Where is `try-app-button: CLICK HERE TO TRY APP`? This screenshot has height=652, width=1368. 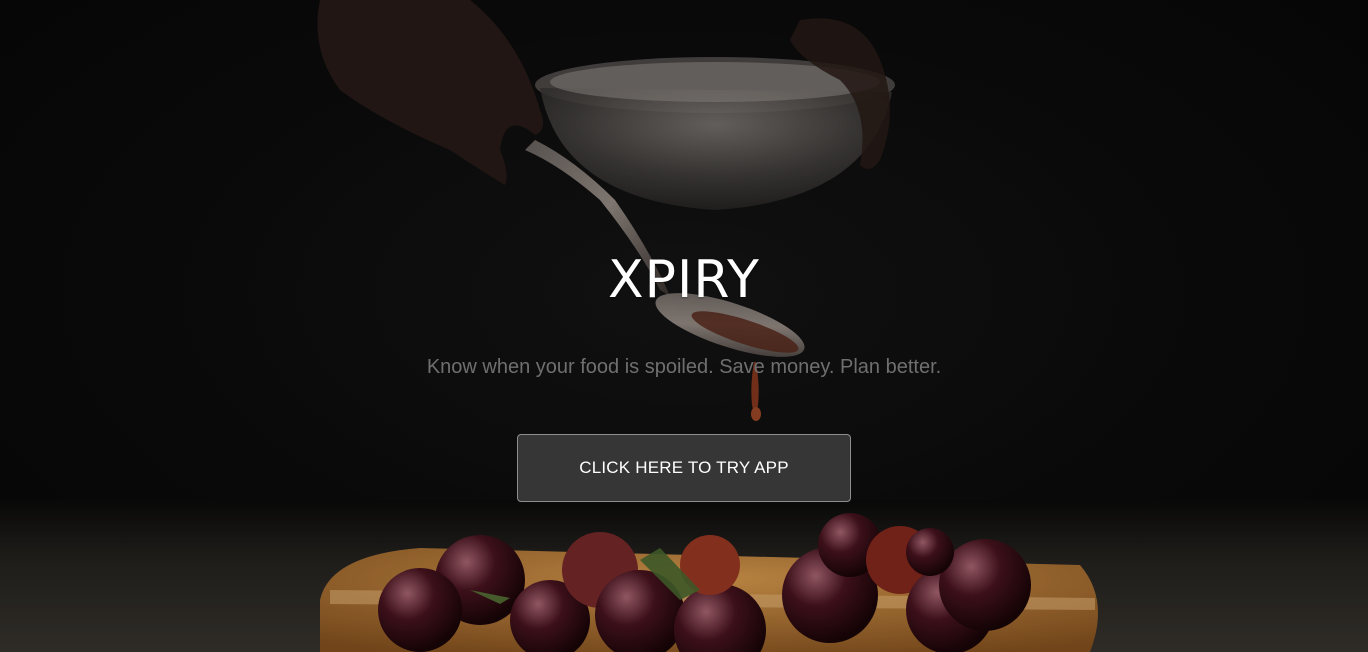 try-app-button: CLICK HERE TO TRY APP is located at coordinates (684, 468).